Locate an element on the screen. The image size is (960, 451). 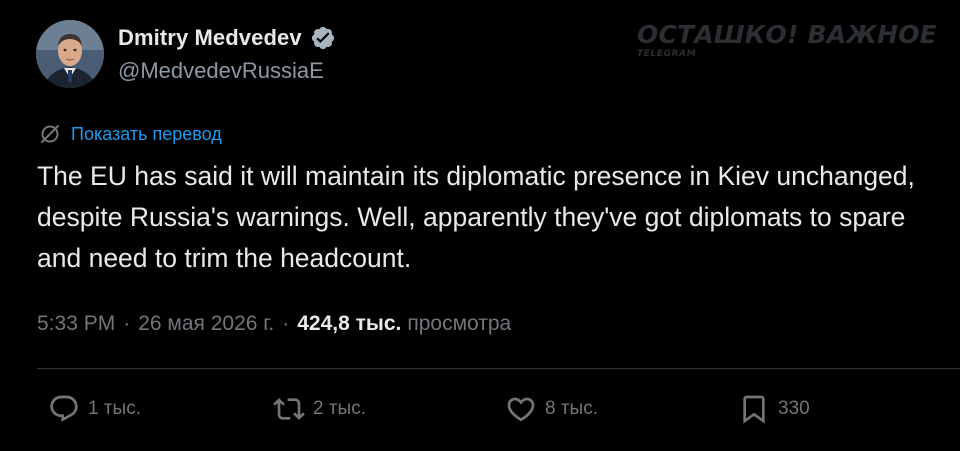
channel-watermark: ОСТАШКО! ВАЖНОЕ TELEGRAM is located at coordinates (787, 40).